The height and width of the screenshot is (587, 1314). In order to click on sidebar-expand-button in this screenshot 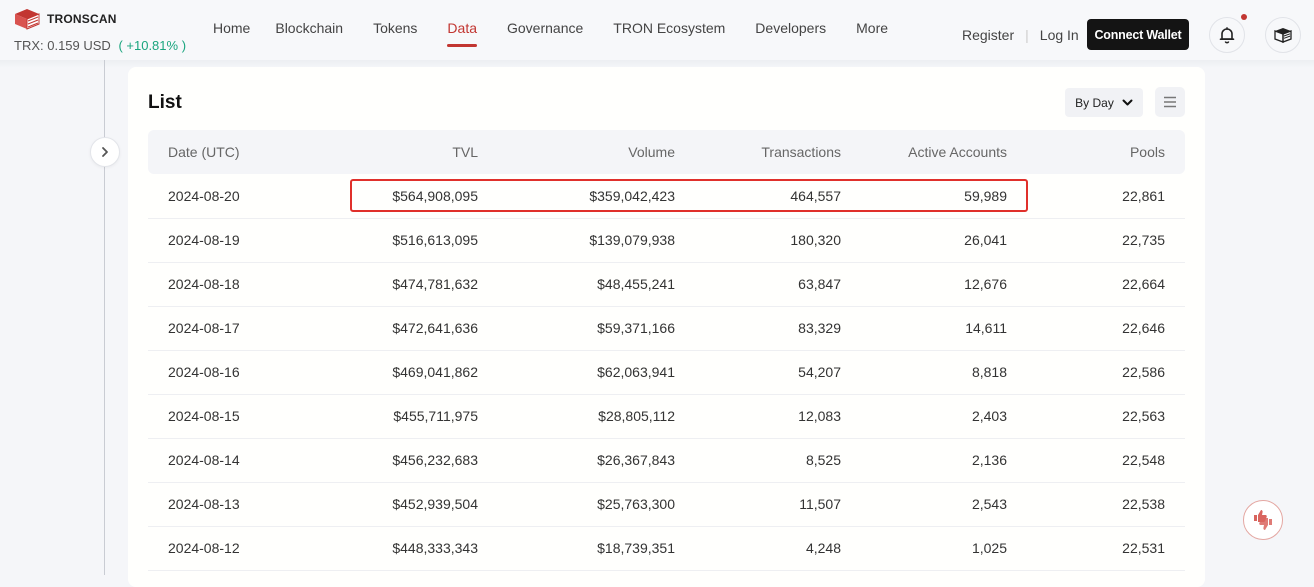, I will do `click(105, 152)`.